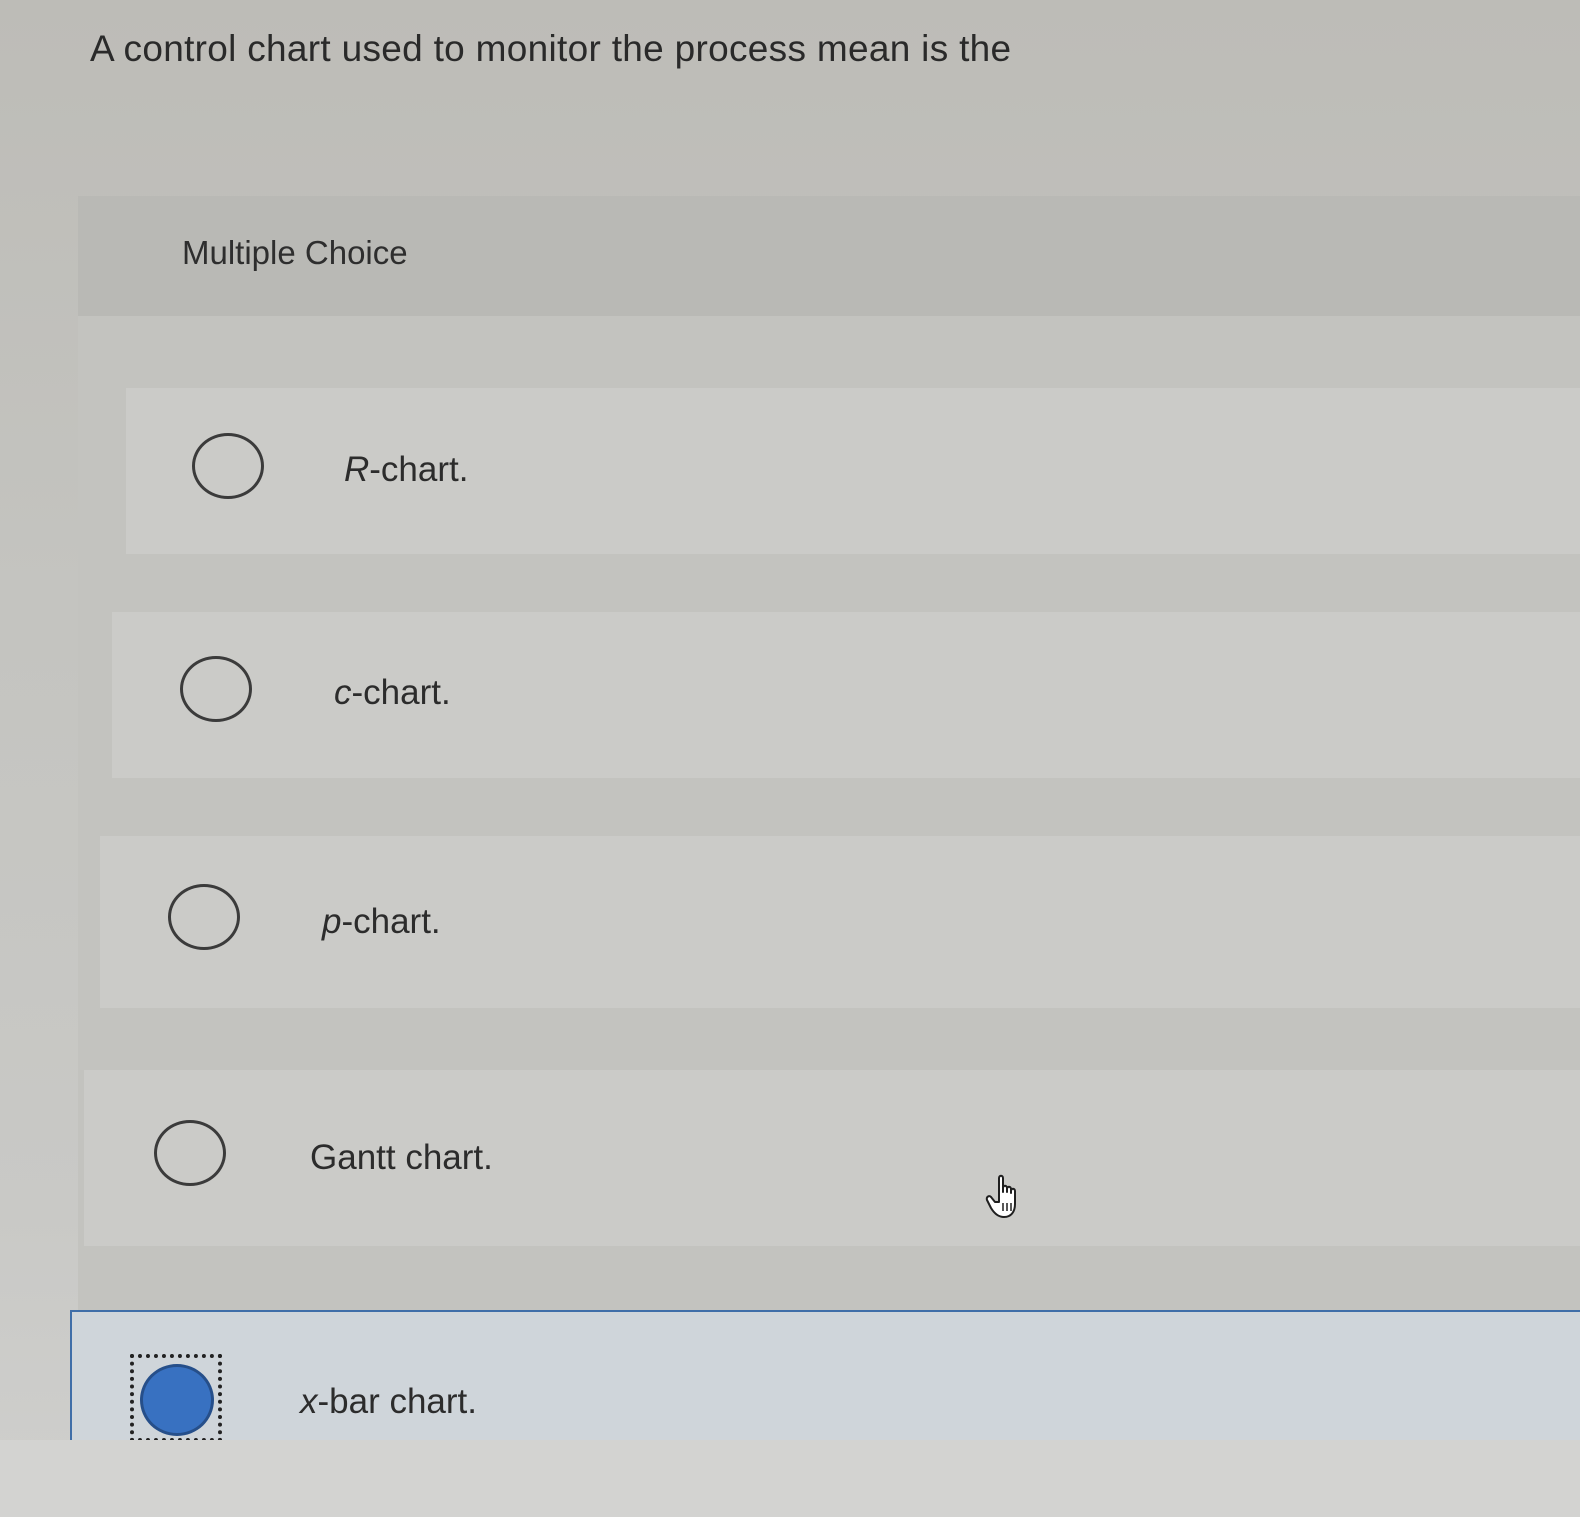 The image size is (1580, 1517). What do you see at coordinates (1000, 1196) in the screenshot?
I see `hand-pointer-icon` at bounding box center [1000, 1196].